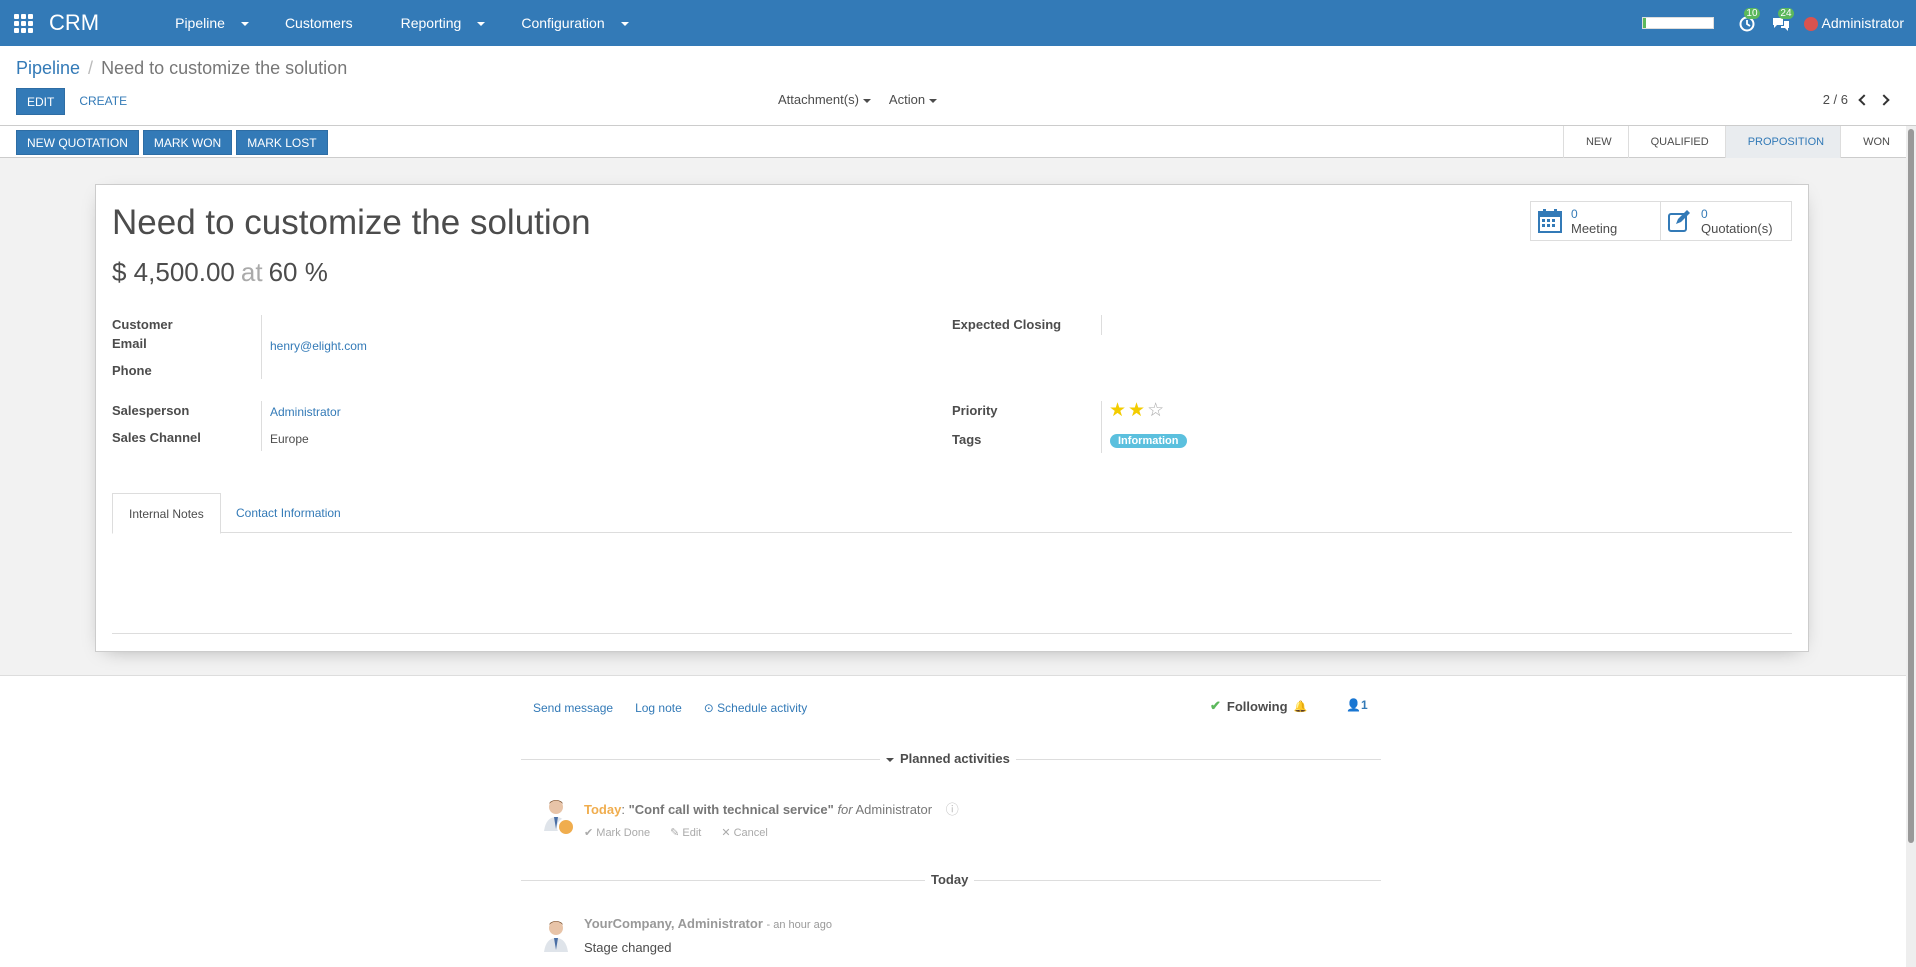  I want to click on log-note-button: Log note, so click(658, 708).